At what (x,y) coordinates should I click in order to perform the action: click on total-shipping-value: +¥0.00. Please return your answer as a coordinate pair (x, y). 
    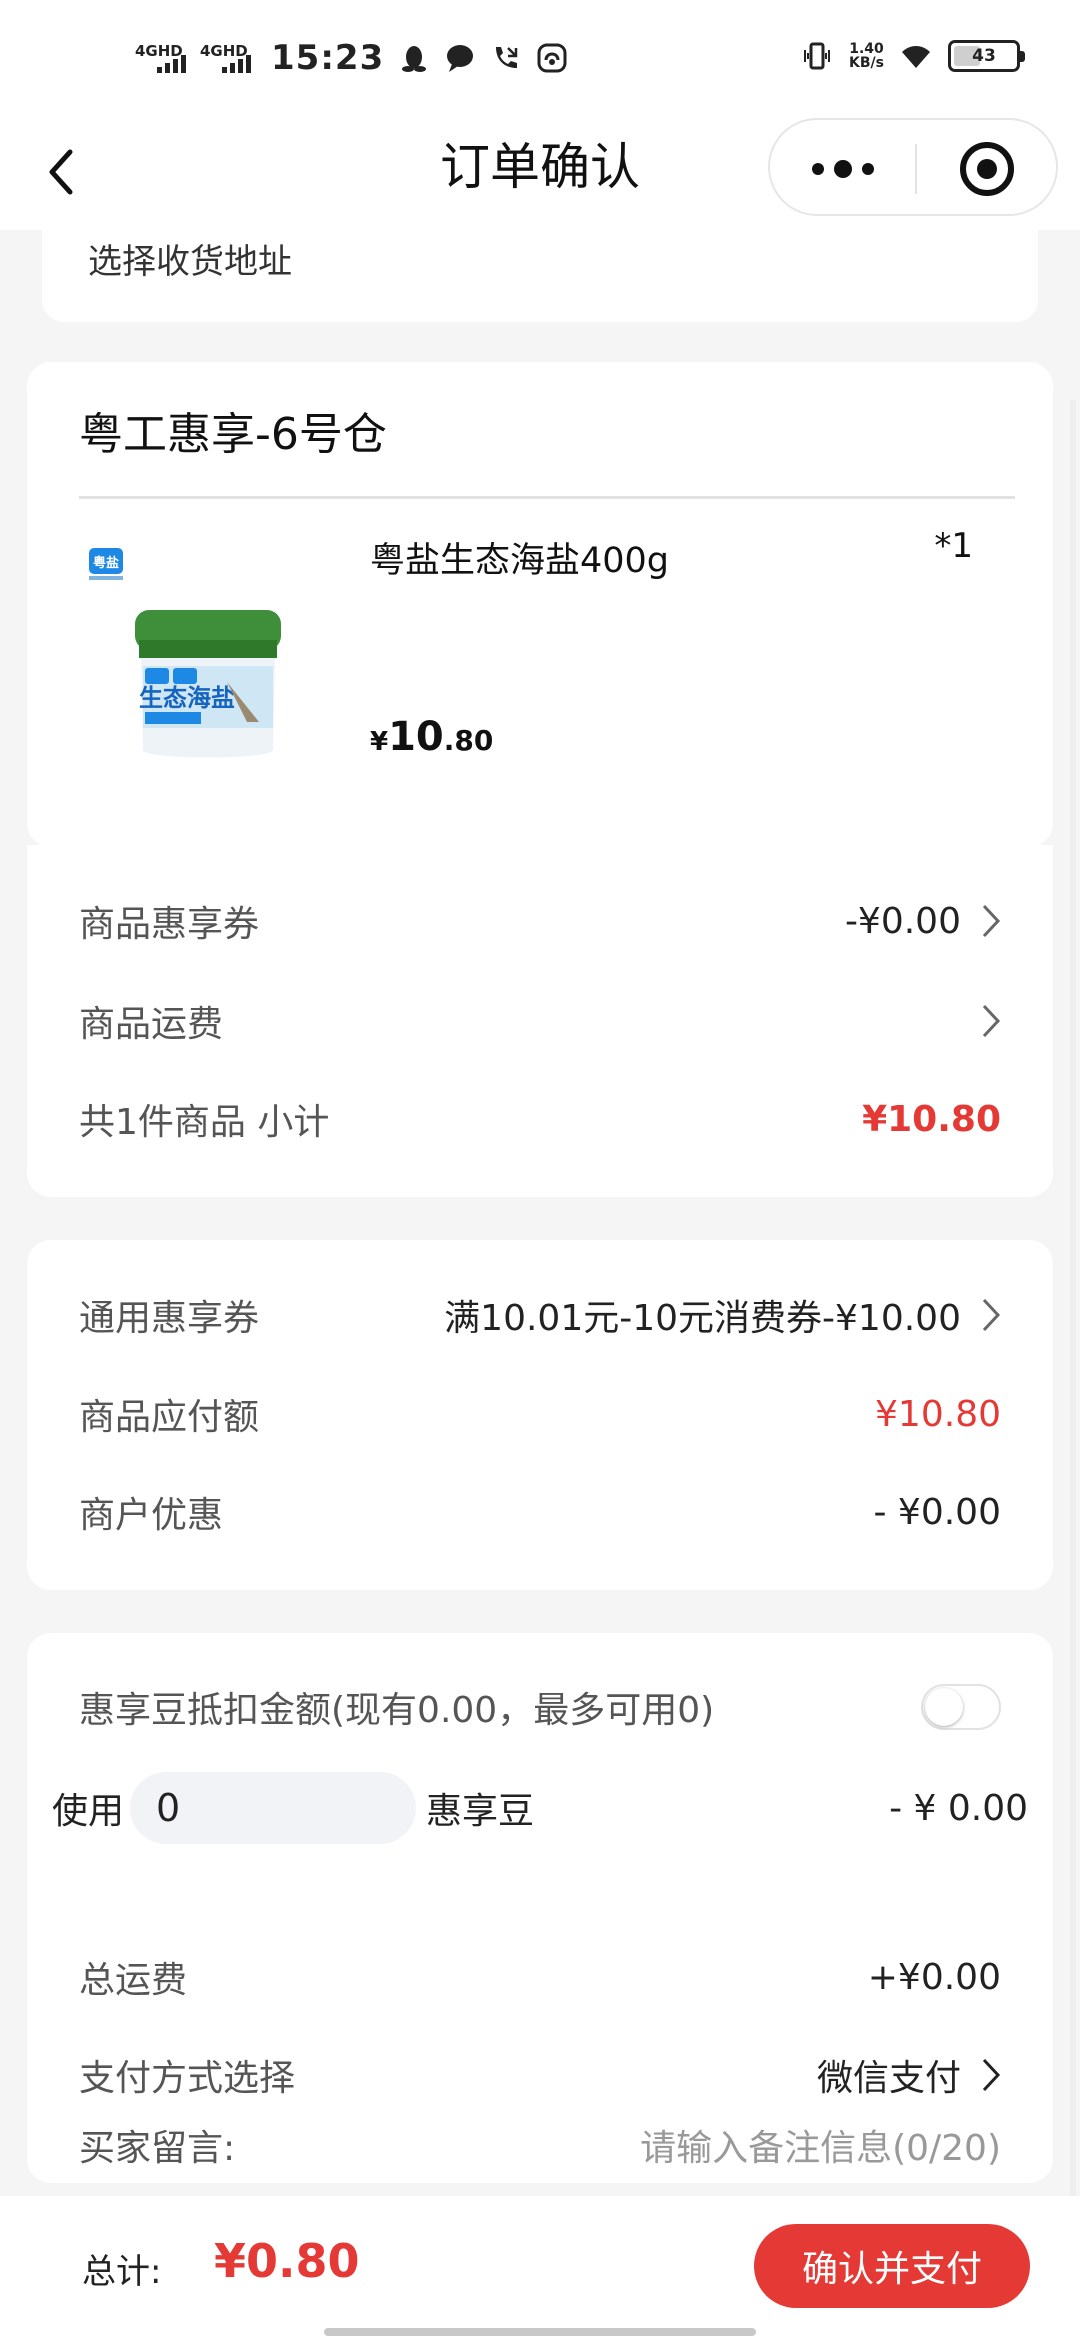
    Looking at the image, I should click on (934, 1977).